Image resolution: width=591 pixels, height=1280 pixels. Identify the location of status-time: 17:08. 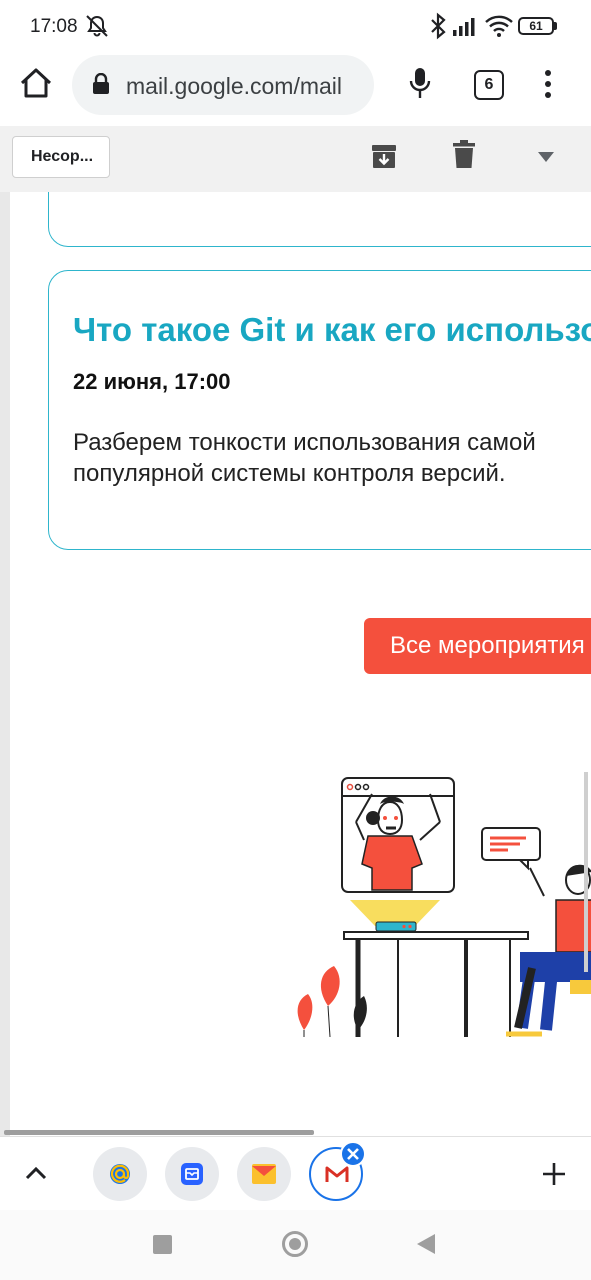
(54, 26).